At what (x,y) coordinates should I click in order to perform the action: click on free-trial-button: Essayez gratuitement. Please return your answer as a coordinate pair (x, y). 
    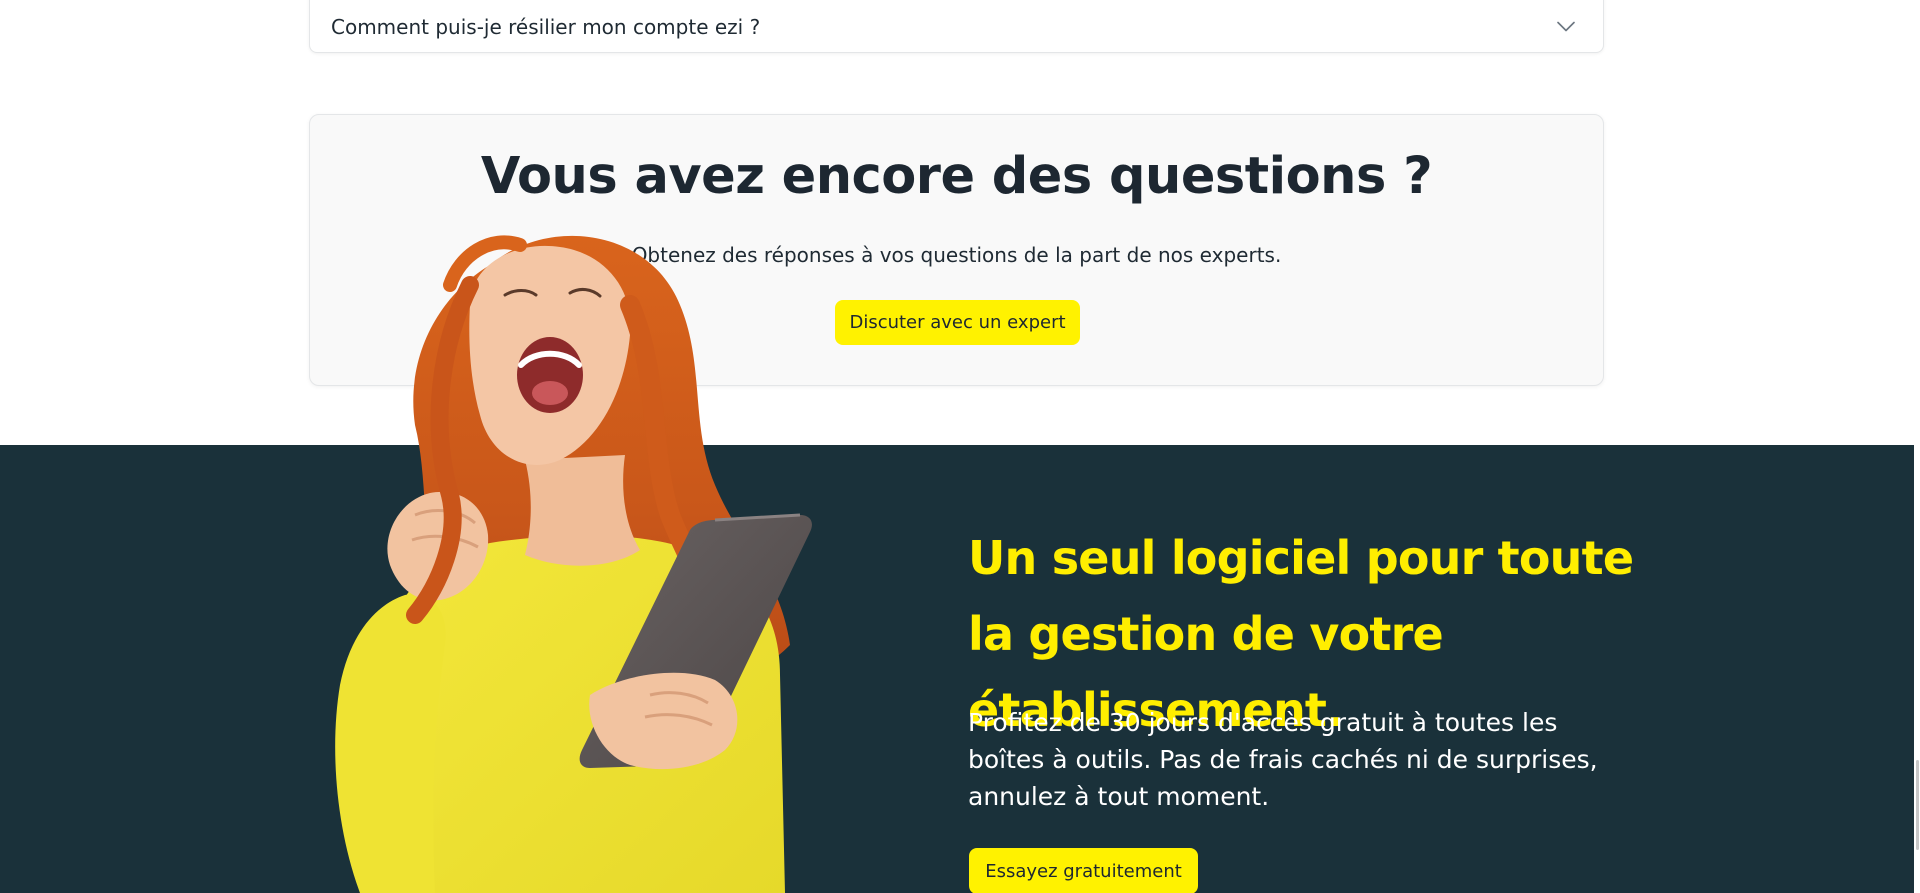
    Looking at the image, I should click on (1083, 870).